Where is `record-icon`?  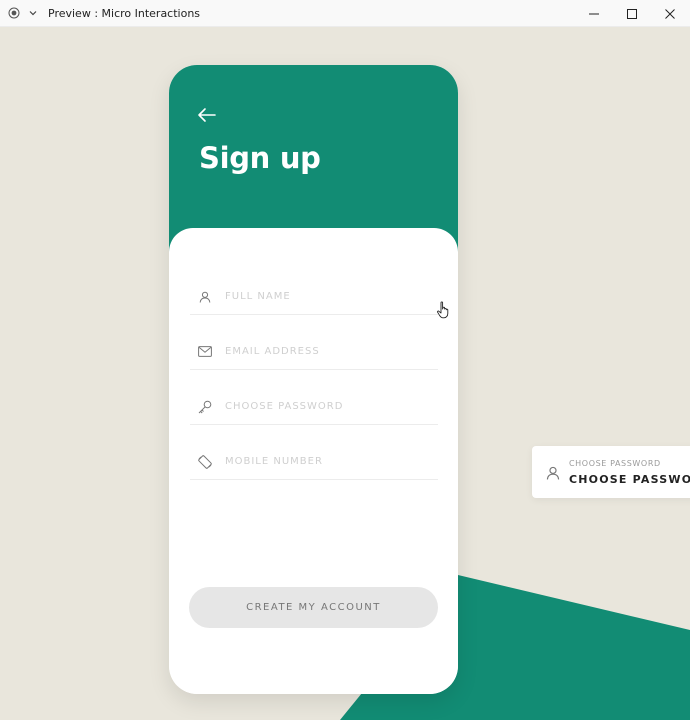 record-icon is located at coordinates (14, 13).